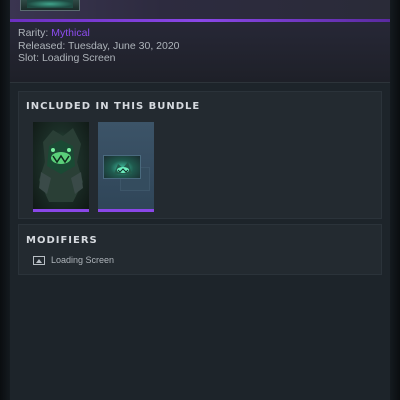 This screenshot has width=400, height=400. What do you see at coordinates (78, 58) in the screenshot?
I see `slot-value: Loading Screen` at bounding box center [78, 58].